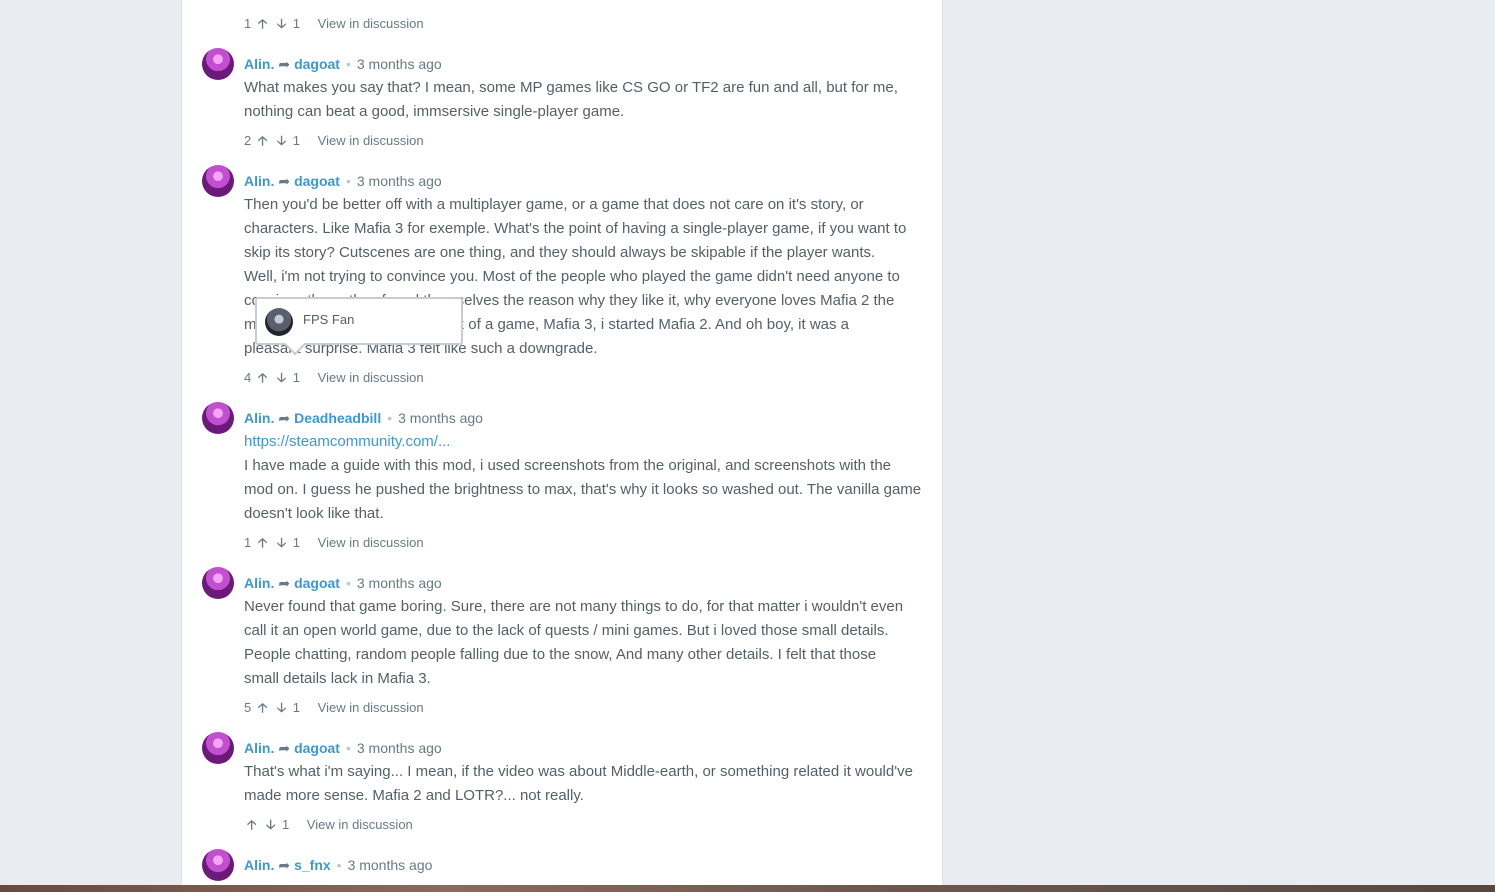 The image size is (1495, 892). I want to click on reply-to-link: s_fnx, so click(312, 865).